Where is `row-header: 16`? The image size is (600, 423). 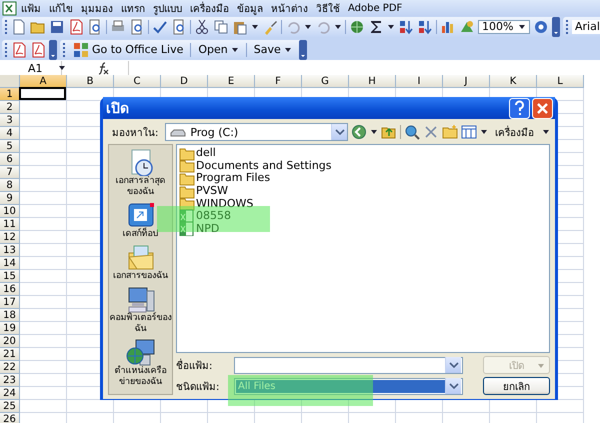
row-header: 16 is located at coordinates (10, 289).